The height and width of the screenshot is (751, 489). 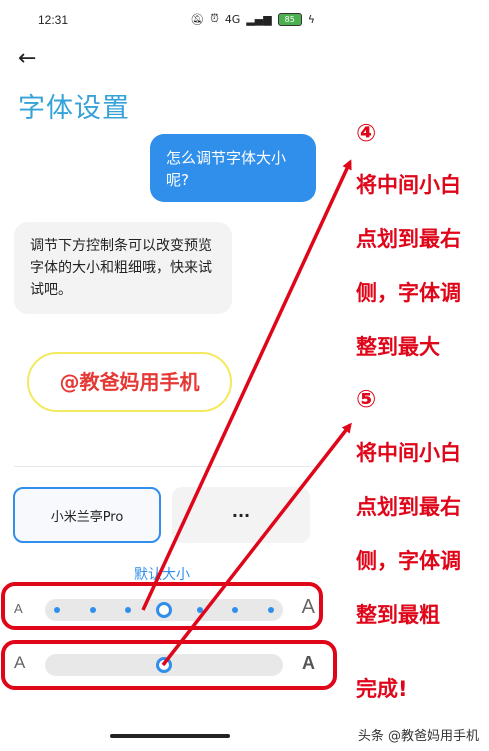 What do you see at coordinates (398, 347) in the screenshot?
I see `step4-line-4: 整到最大` at bounding box center [398, 347].